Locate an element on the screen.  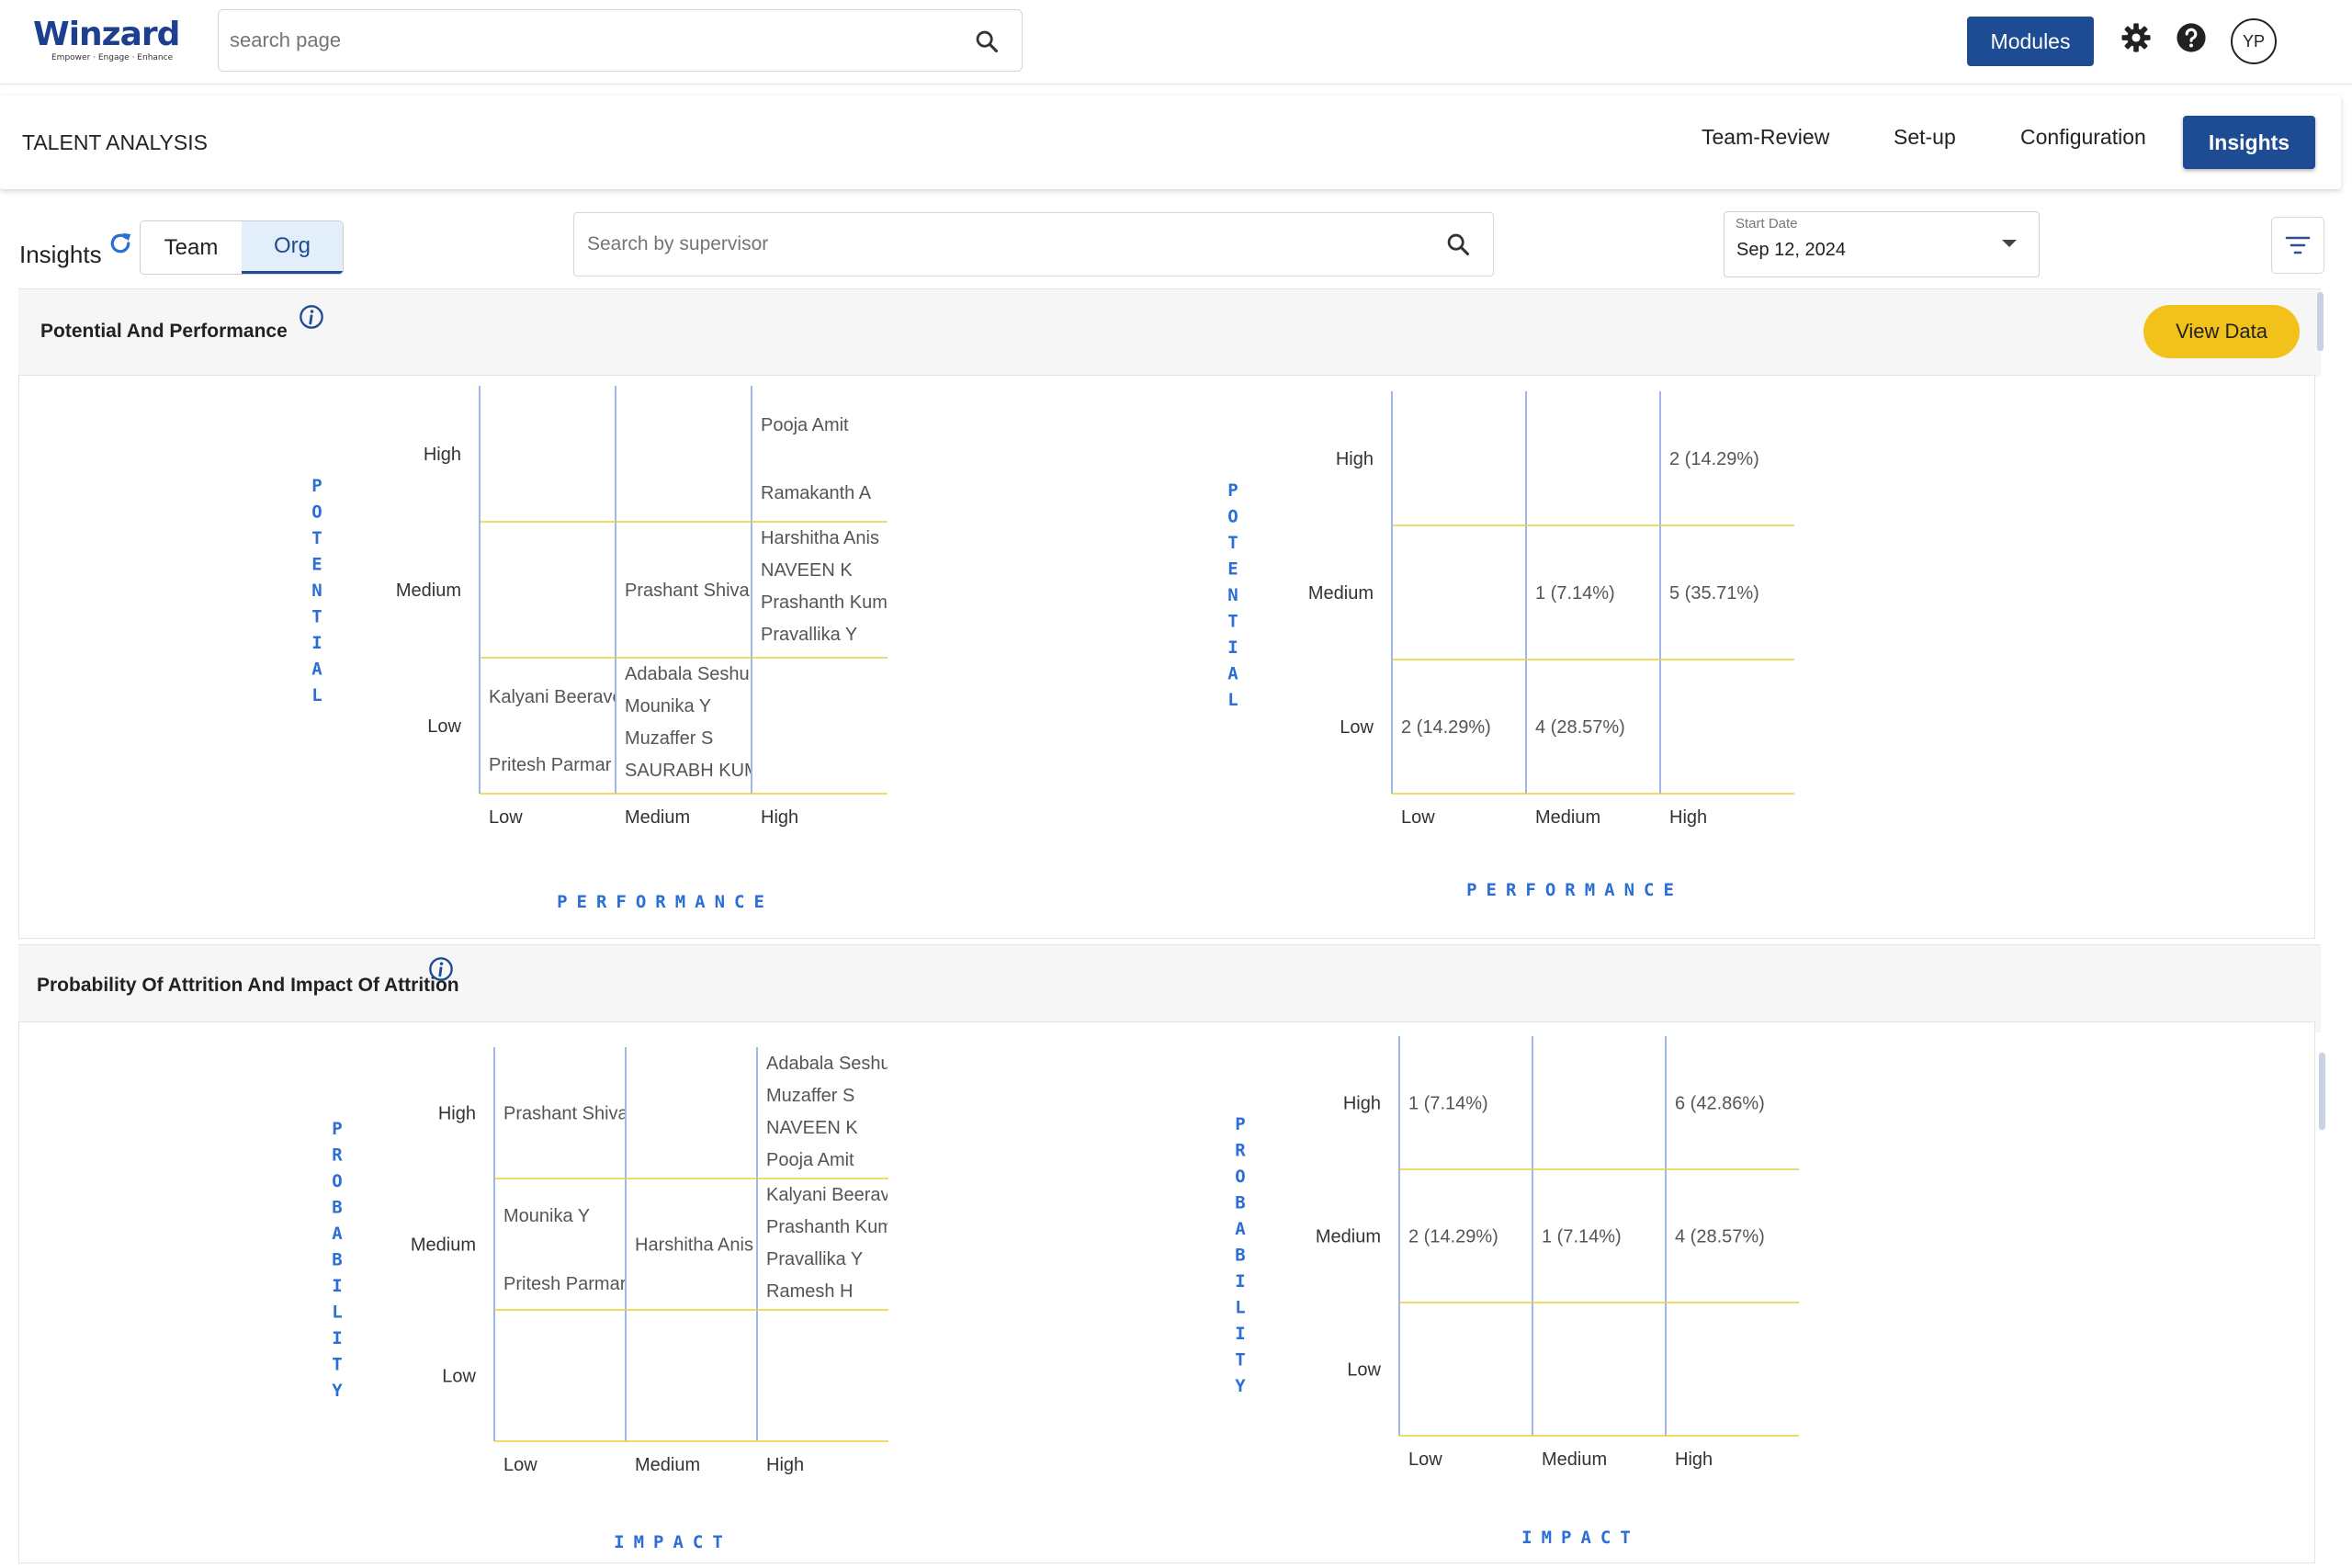
page-search-input is located at coordinates (597, 41).